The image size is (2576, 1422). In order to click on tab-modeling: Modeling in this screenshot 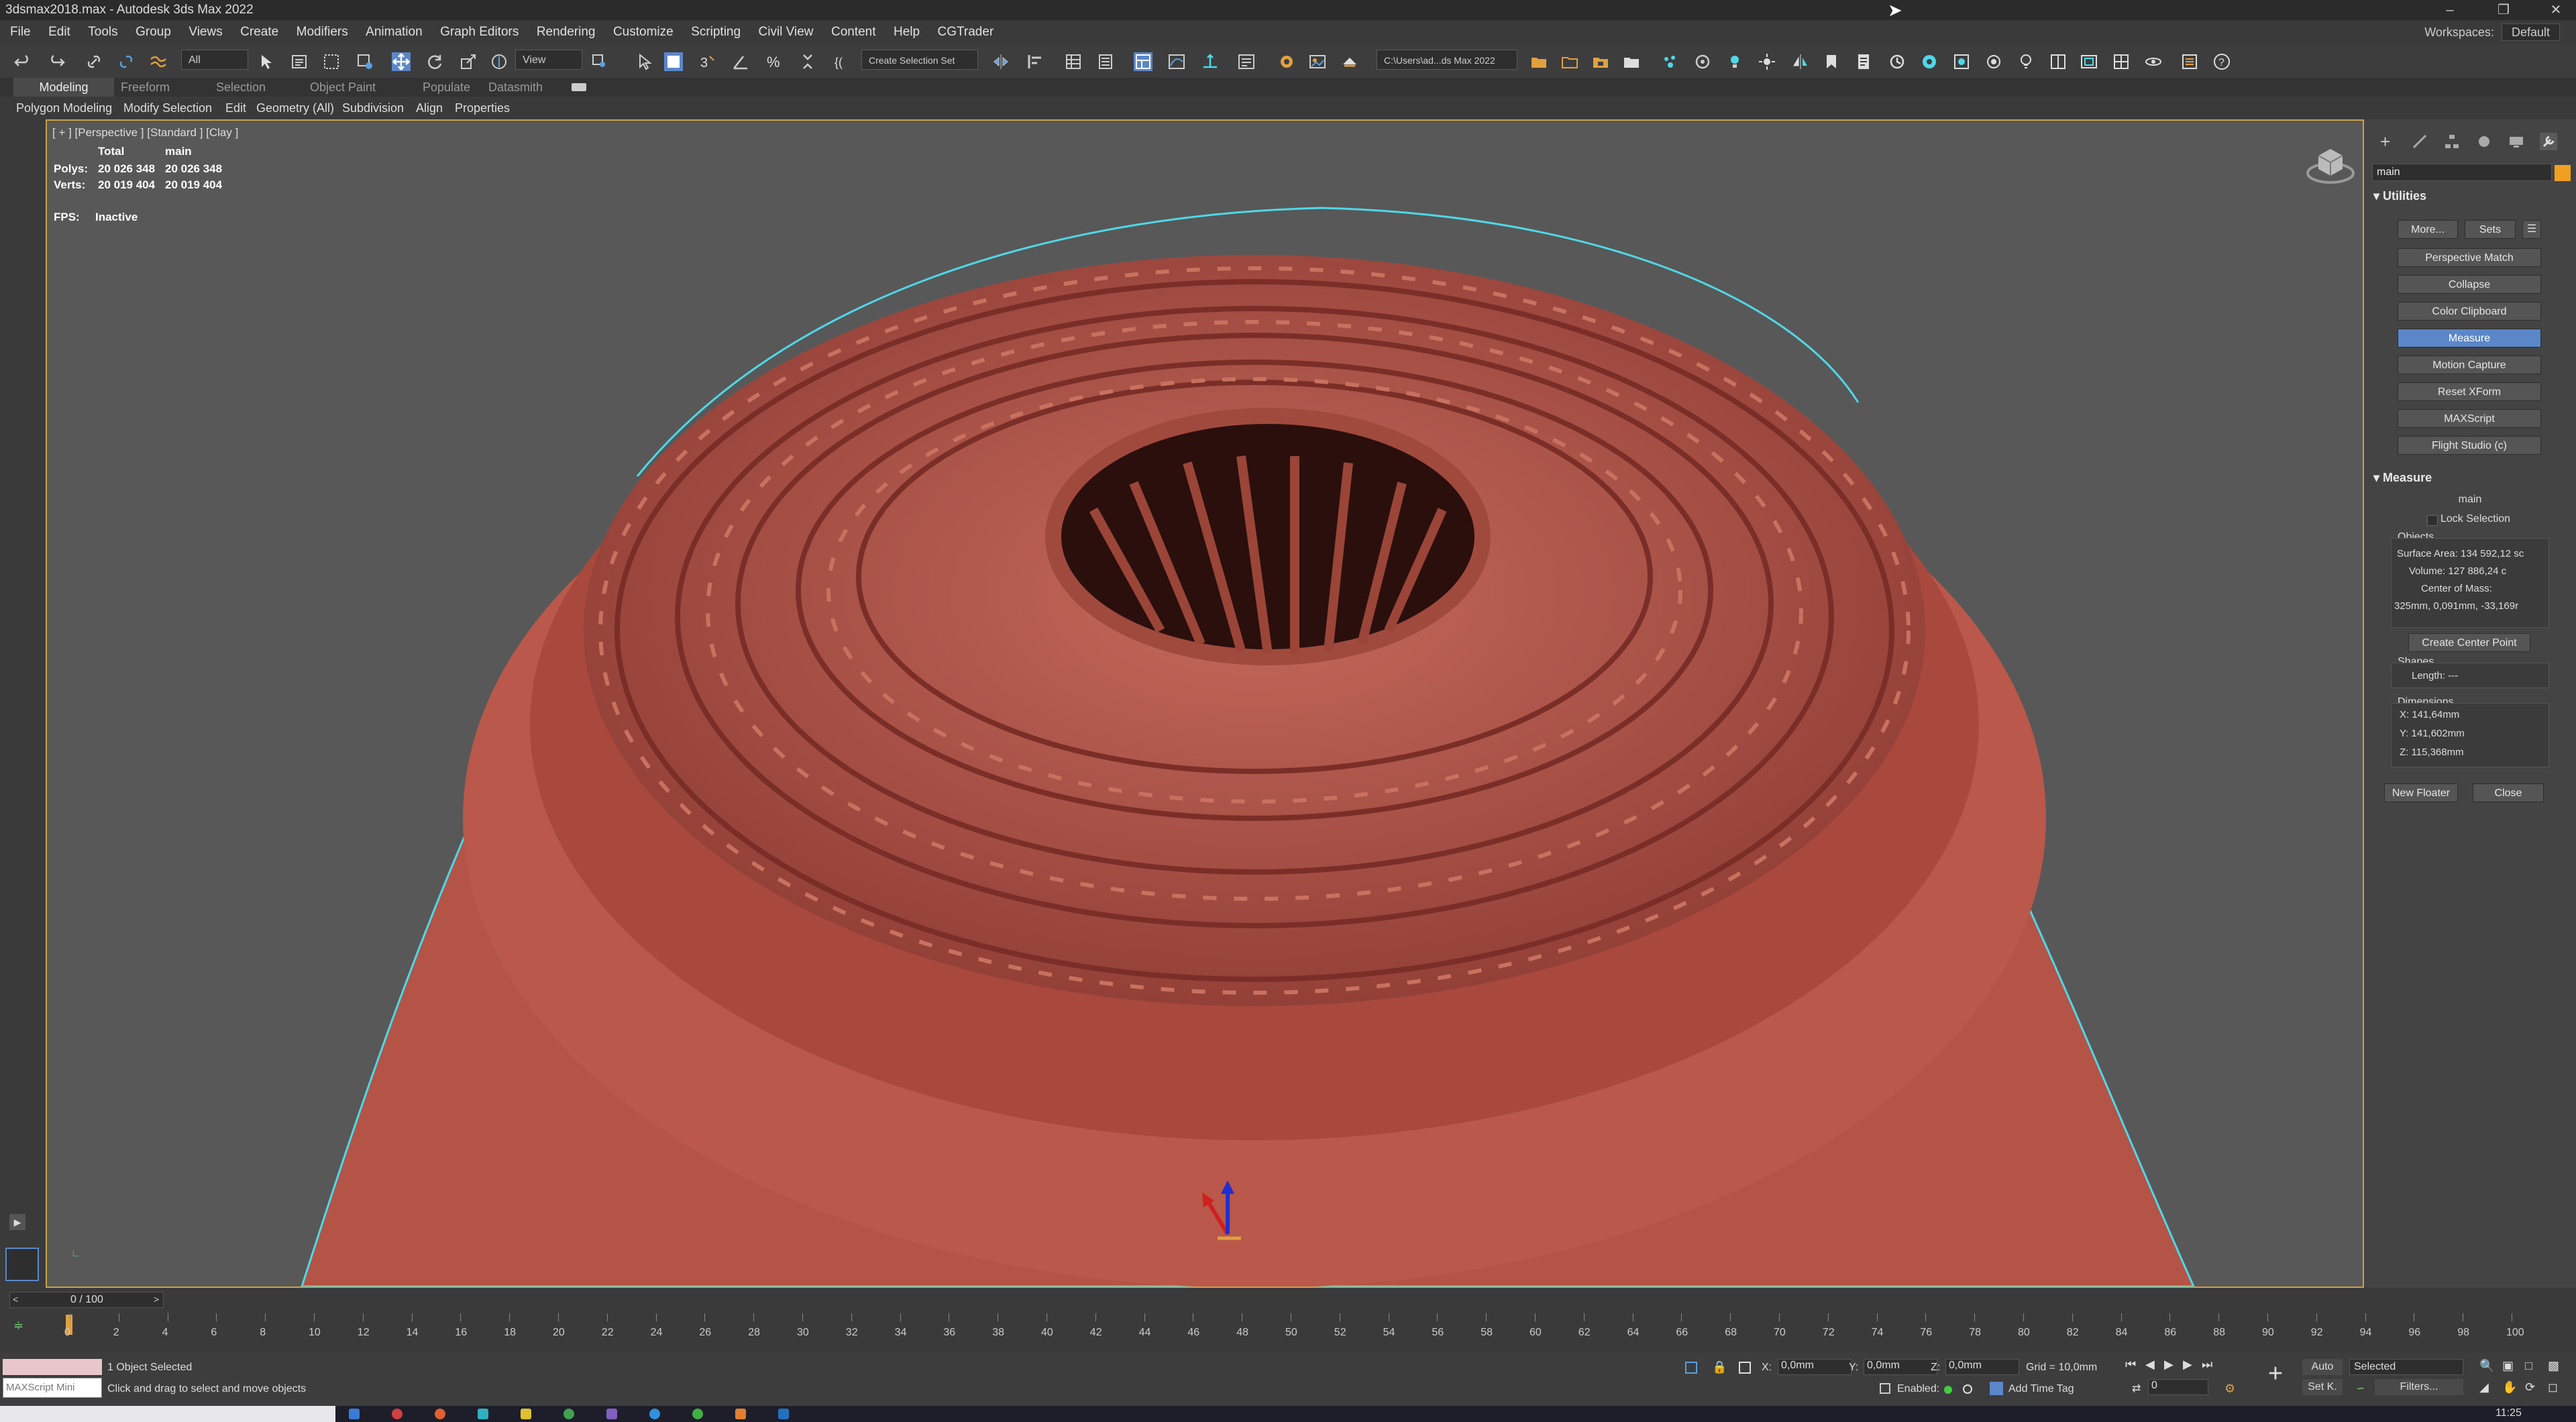, I will do `click(63, 88)`.